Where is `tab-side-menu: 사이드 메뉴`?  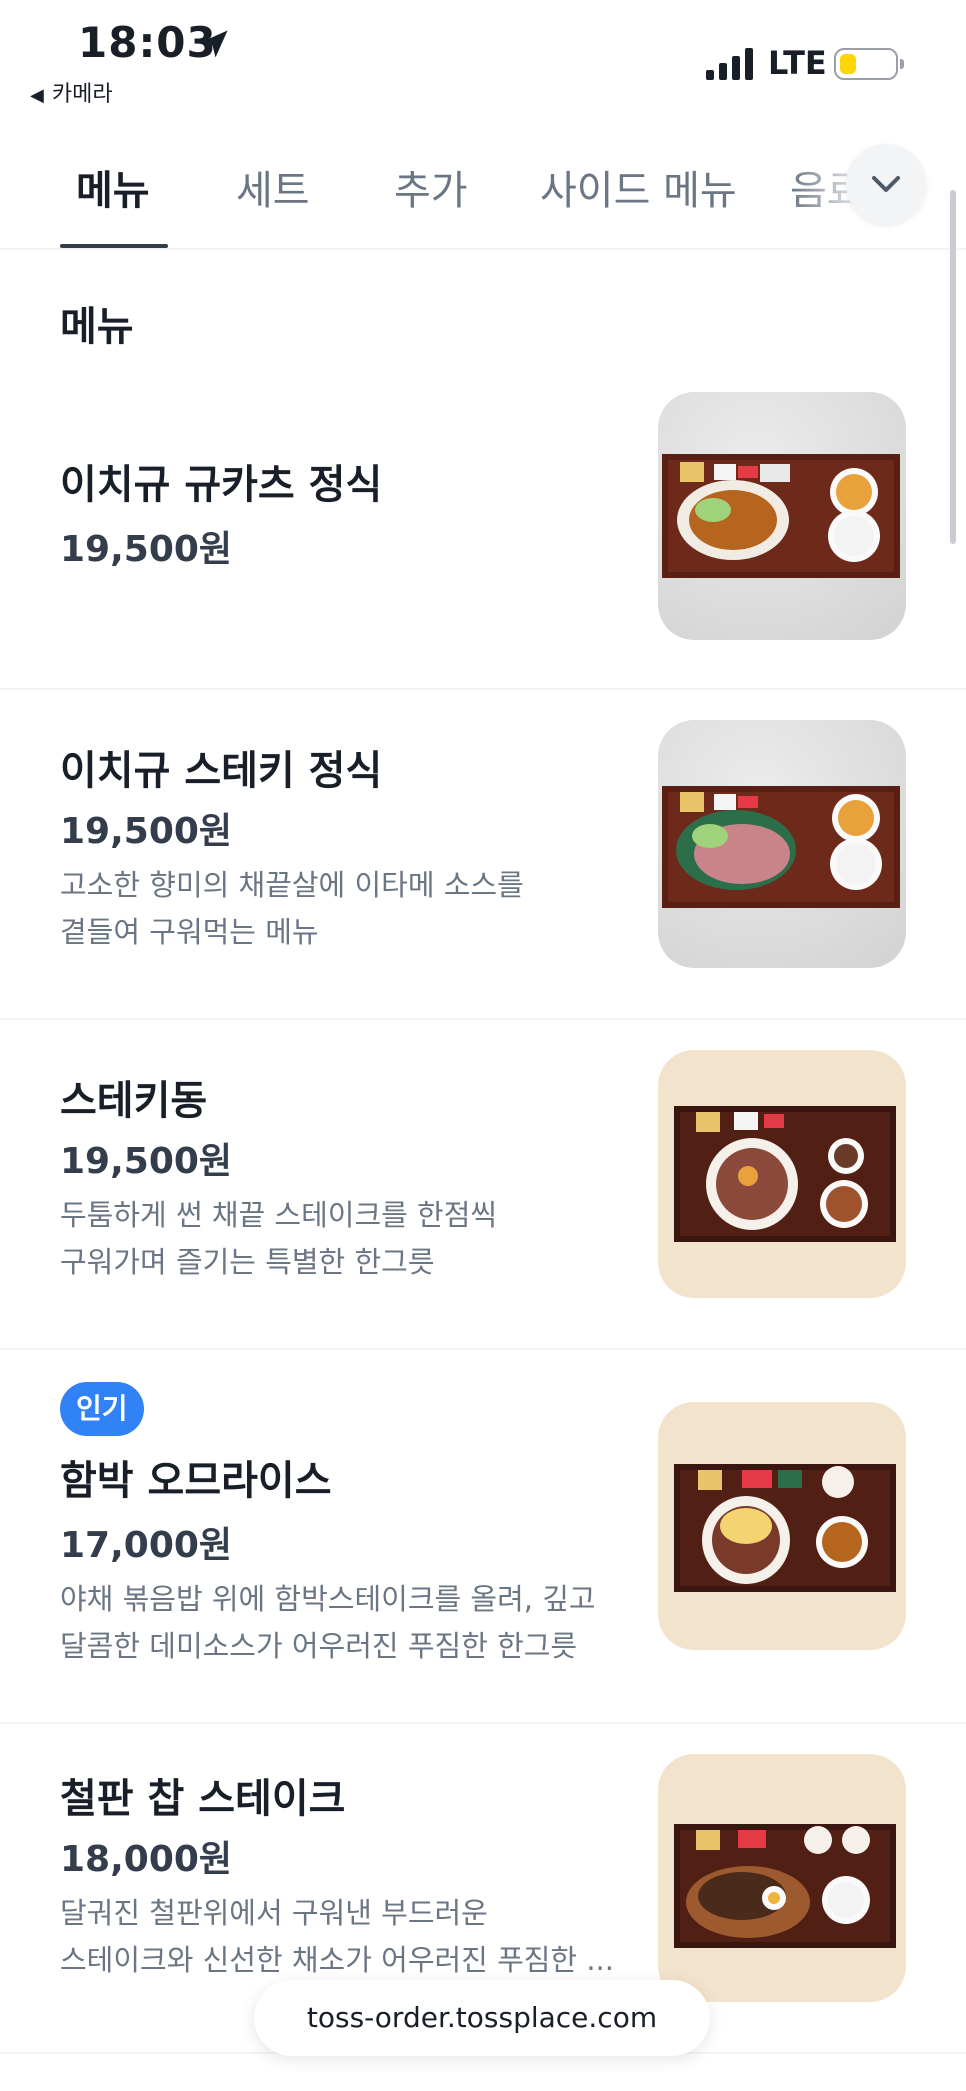
tab-side-menu: 사이드 메뉴 is located at coordinates (638, 187).